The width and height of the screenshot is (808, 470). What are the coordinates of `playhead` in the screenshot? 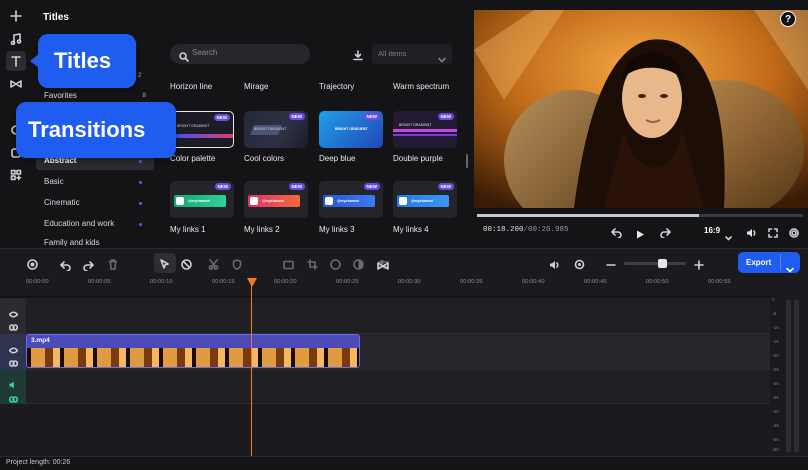 It's located at (251, 367).